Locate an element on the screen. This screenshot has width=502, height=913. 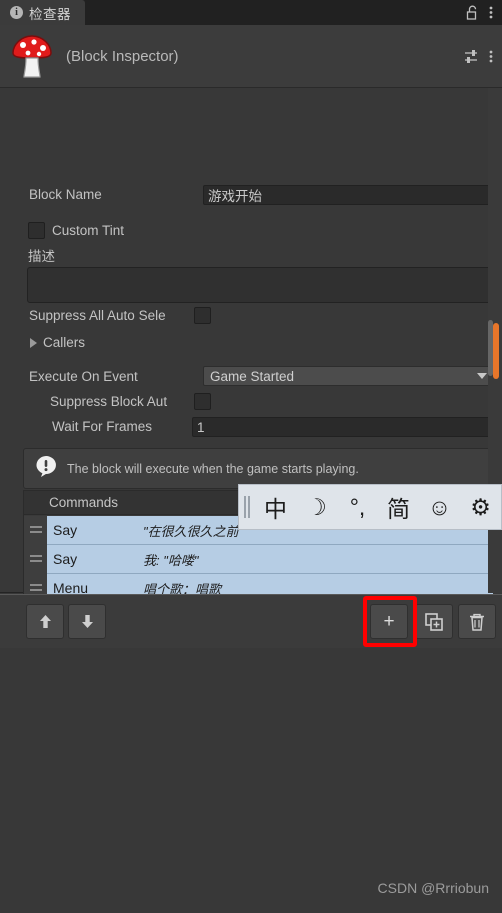
callers-foldout: Callers is located at coordinates (57, 342).